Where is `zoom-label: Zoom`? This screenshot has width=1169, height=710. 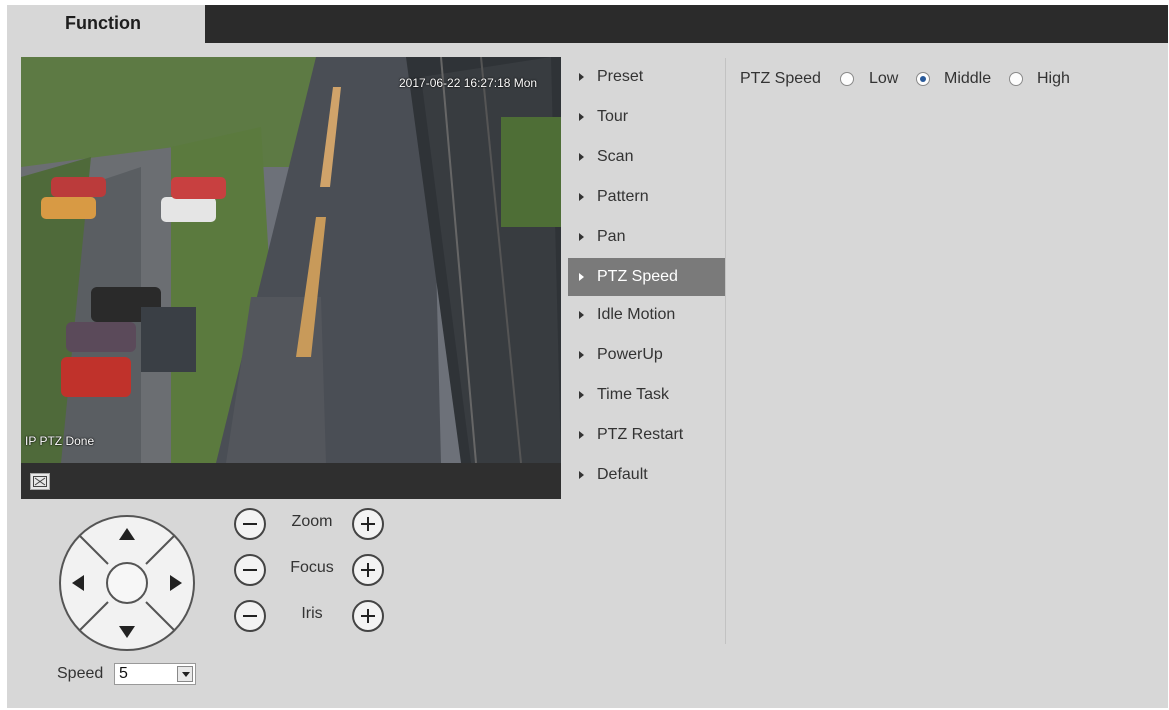 zoom-label: Zoom is located at coordinates (312, 521).